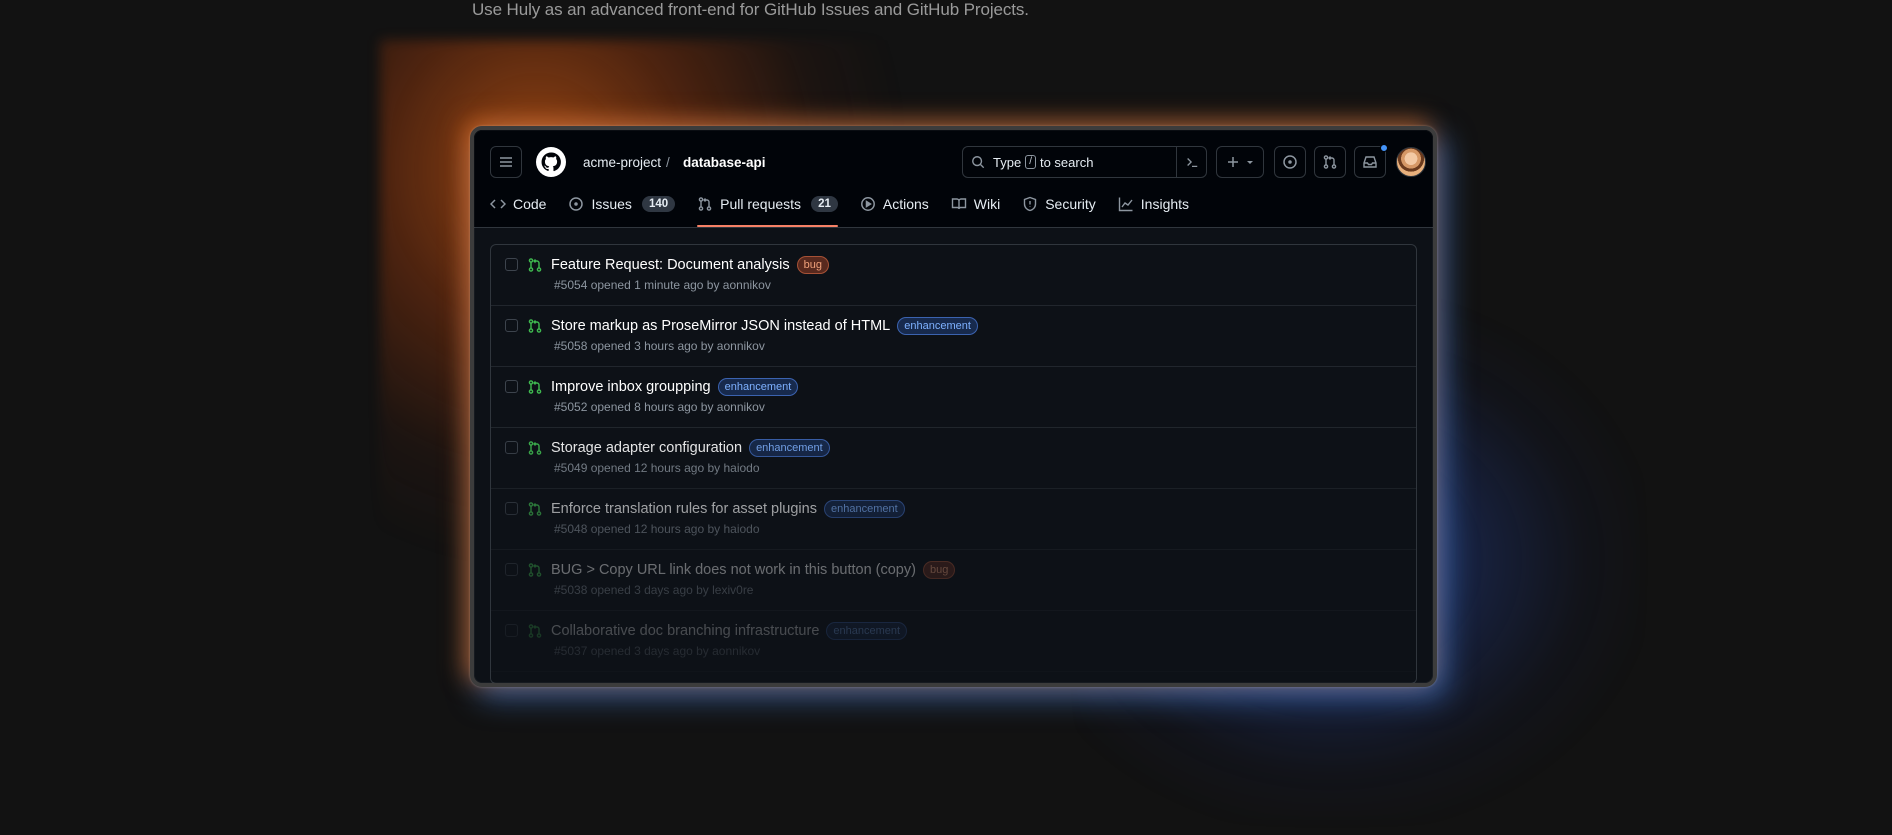  What do you see at coordinates (1411, 162) in the screenshot?
I see `avatar` at bounding box center [1411, 162].